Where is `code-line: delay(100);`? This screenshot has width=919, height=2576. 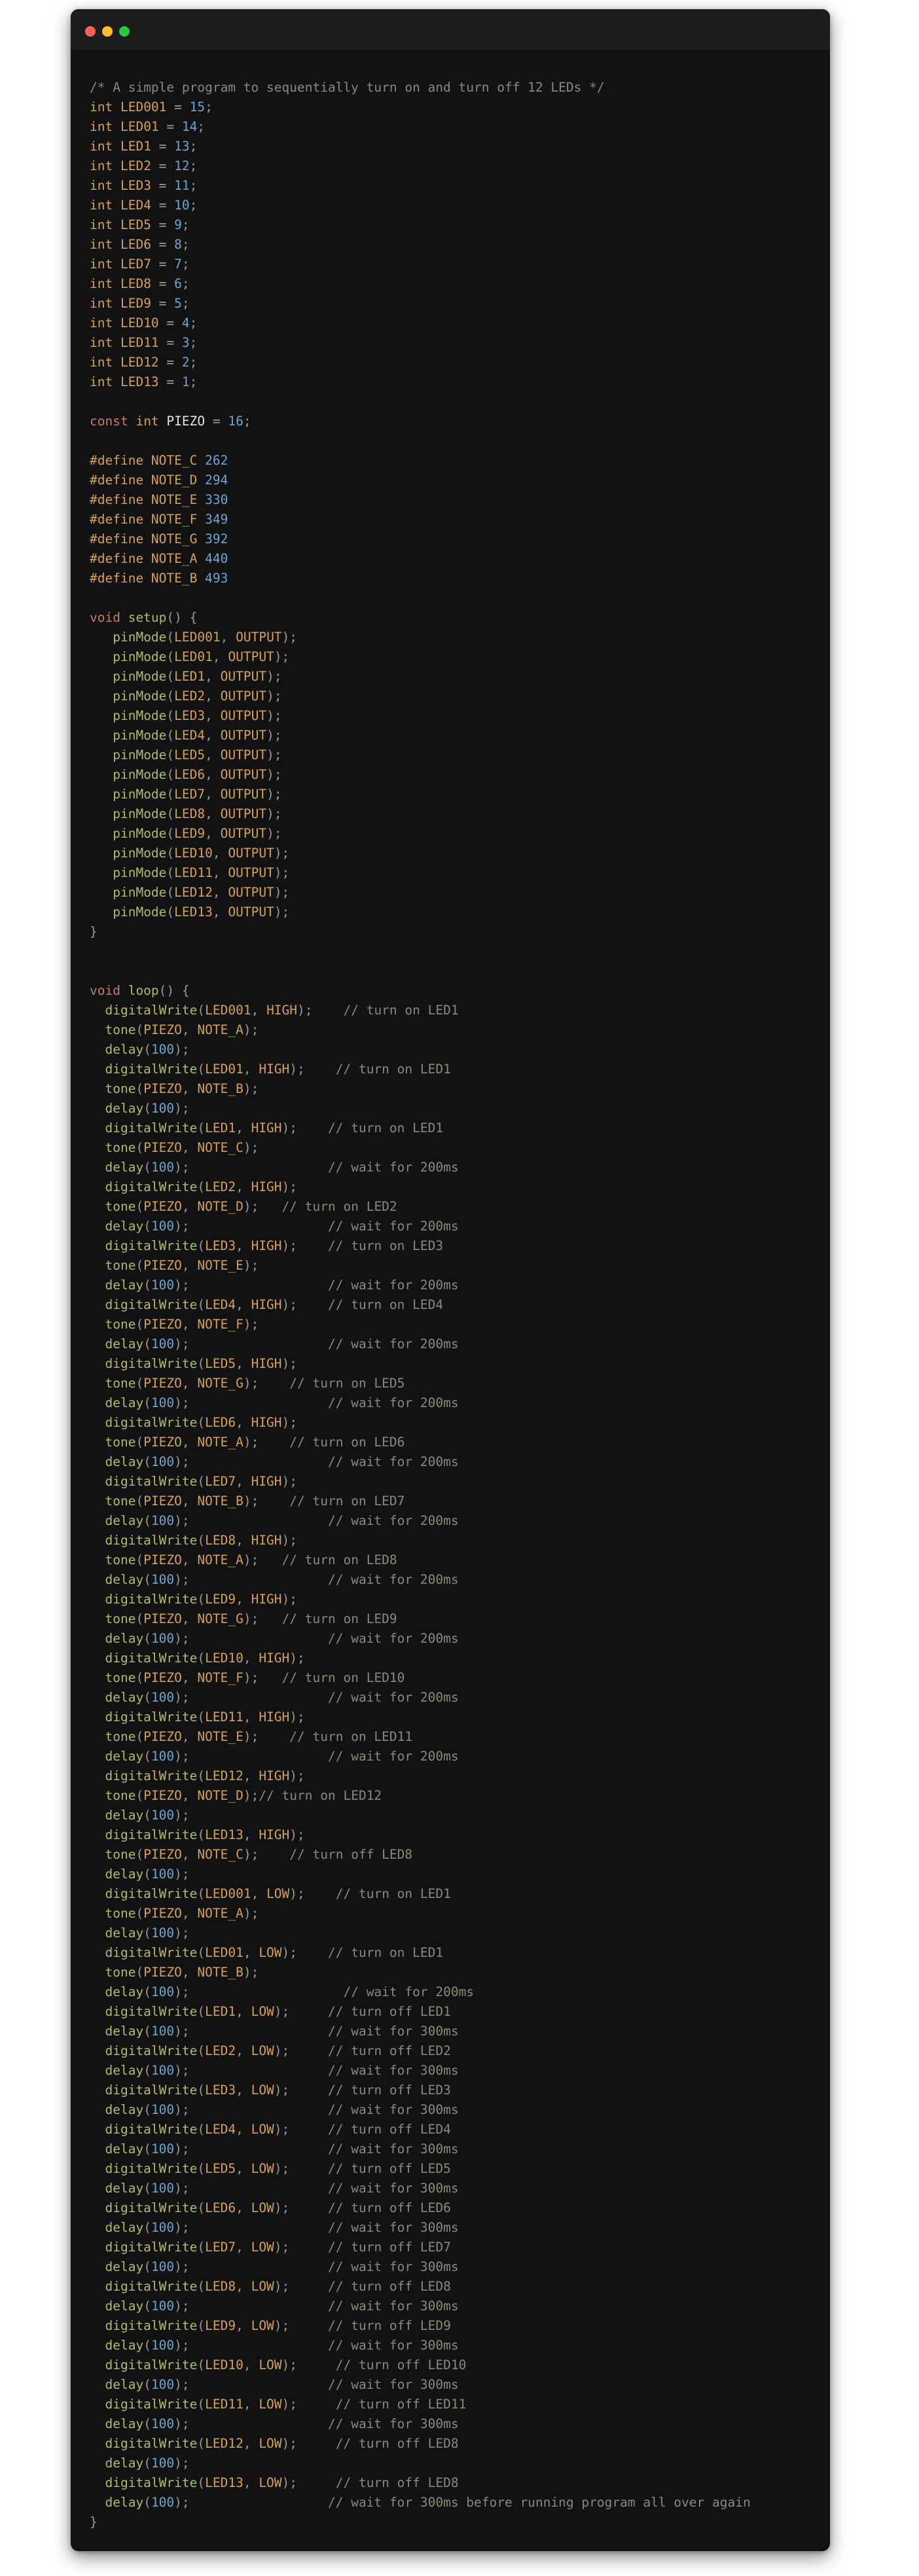 code-line: delay(100); is located at coordinates (456, 1933).